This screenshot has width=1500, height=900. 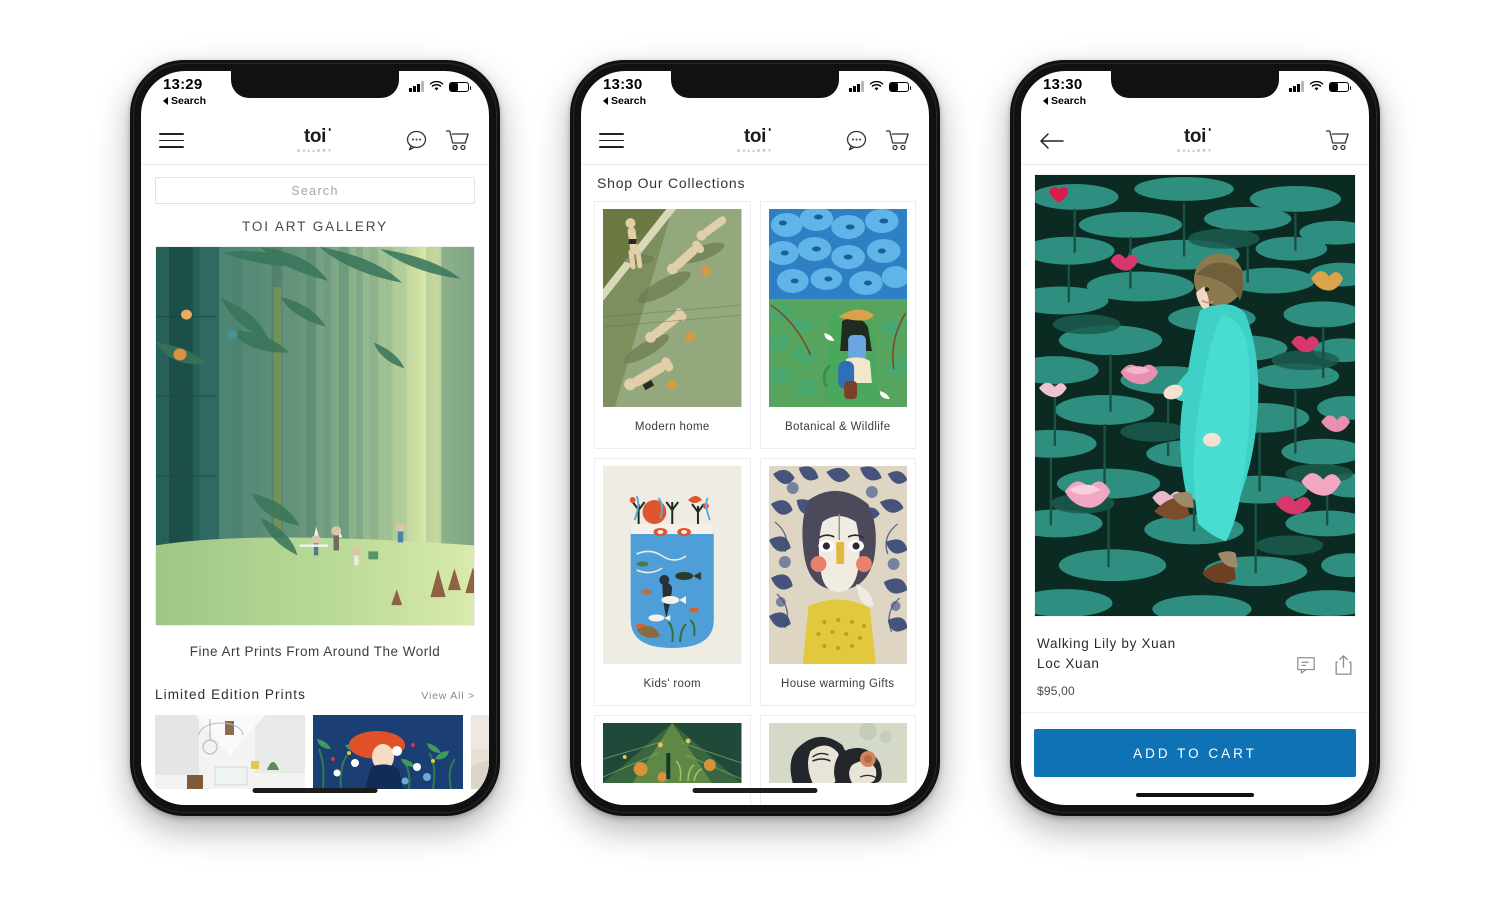 I want to click on collection-label: Kids' room, so click(x=672, y=684).